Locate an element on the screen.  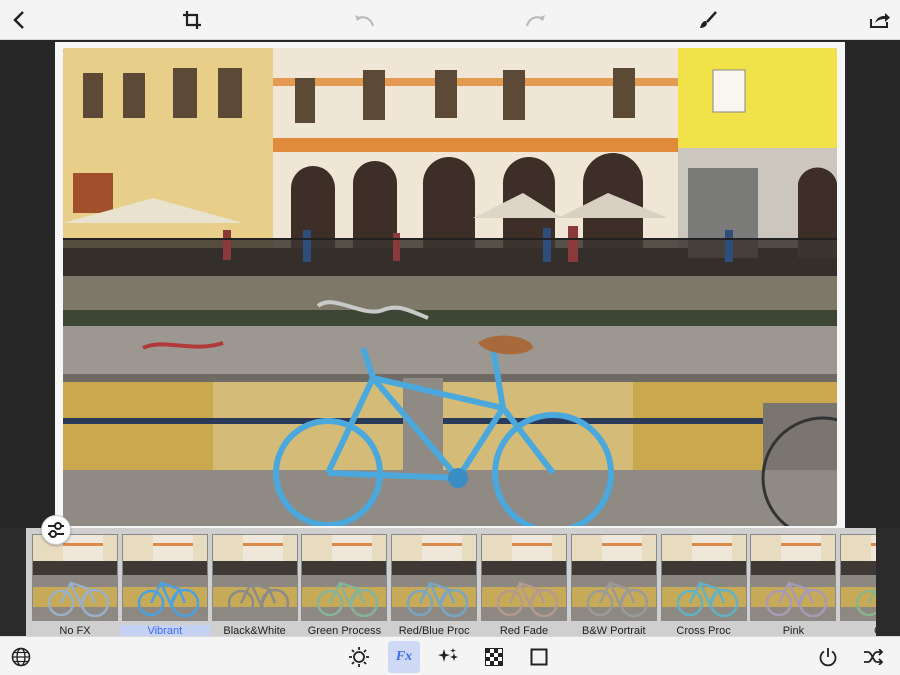
undo-button is located at coordinates (364, 20).